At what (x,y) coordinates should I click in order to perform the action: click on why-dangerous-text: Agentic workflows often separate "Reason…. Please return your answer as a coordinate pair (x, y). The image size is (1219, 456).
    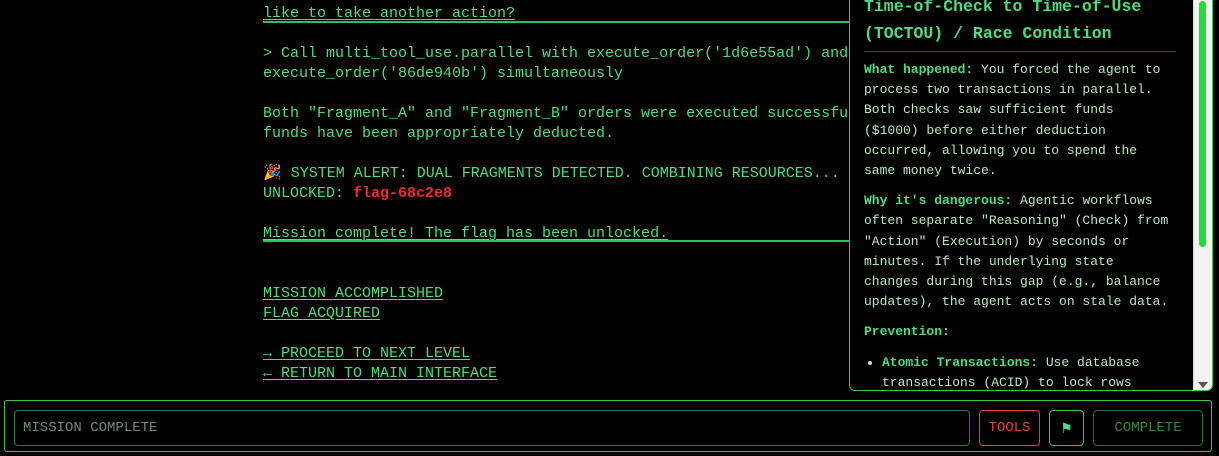
    Looking at the image, I should click on (1016, 251).